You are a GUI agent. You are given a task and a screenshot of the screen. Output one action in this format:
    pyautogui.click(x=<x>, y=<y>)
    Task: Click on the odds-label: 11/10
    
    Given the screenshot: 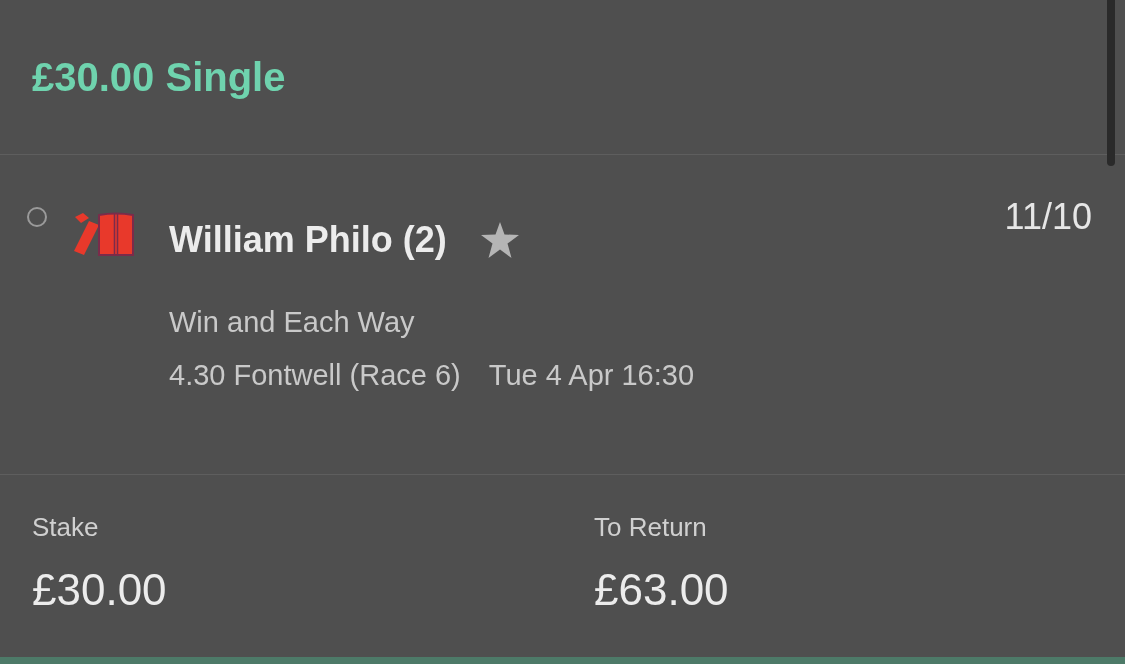 What is the action you would take?
    pyautogui.click(x=1048, y=217)
    